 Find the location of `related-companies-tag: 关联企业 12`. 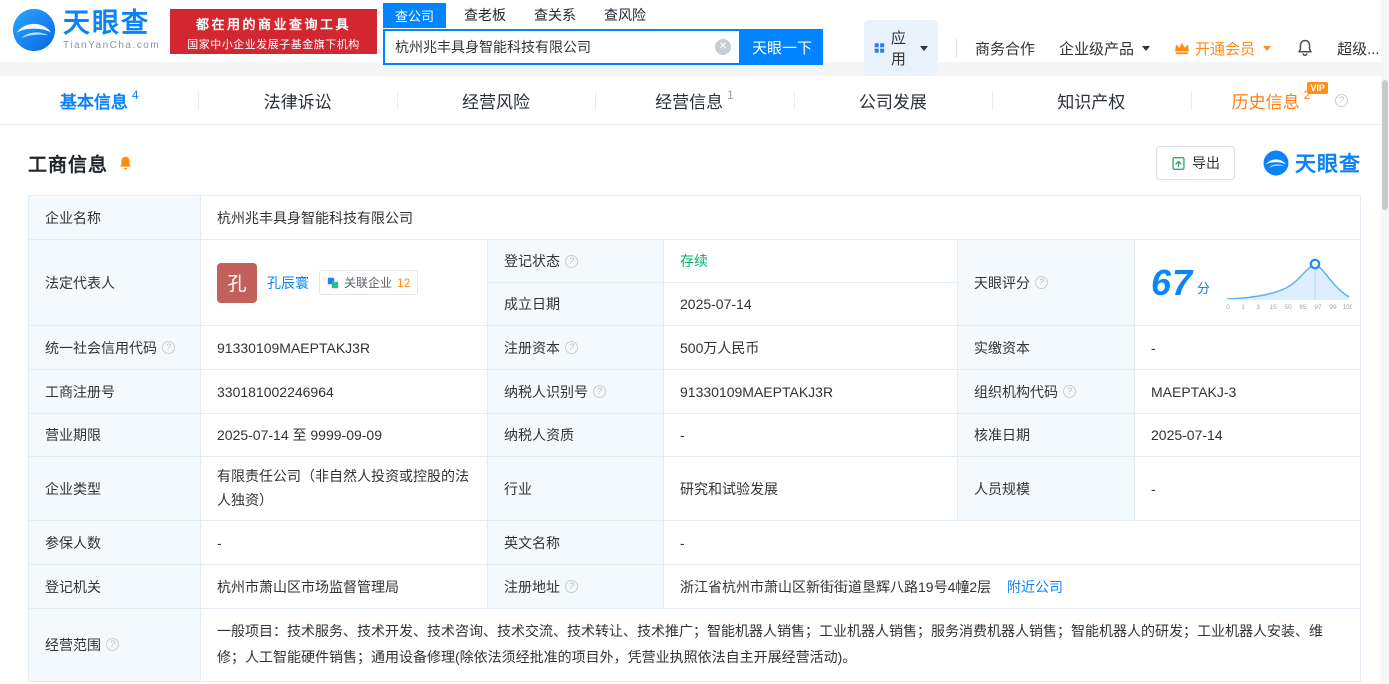

related-companies-tag: 关联企业 12 is located at coordinates (369, 282).